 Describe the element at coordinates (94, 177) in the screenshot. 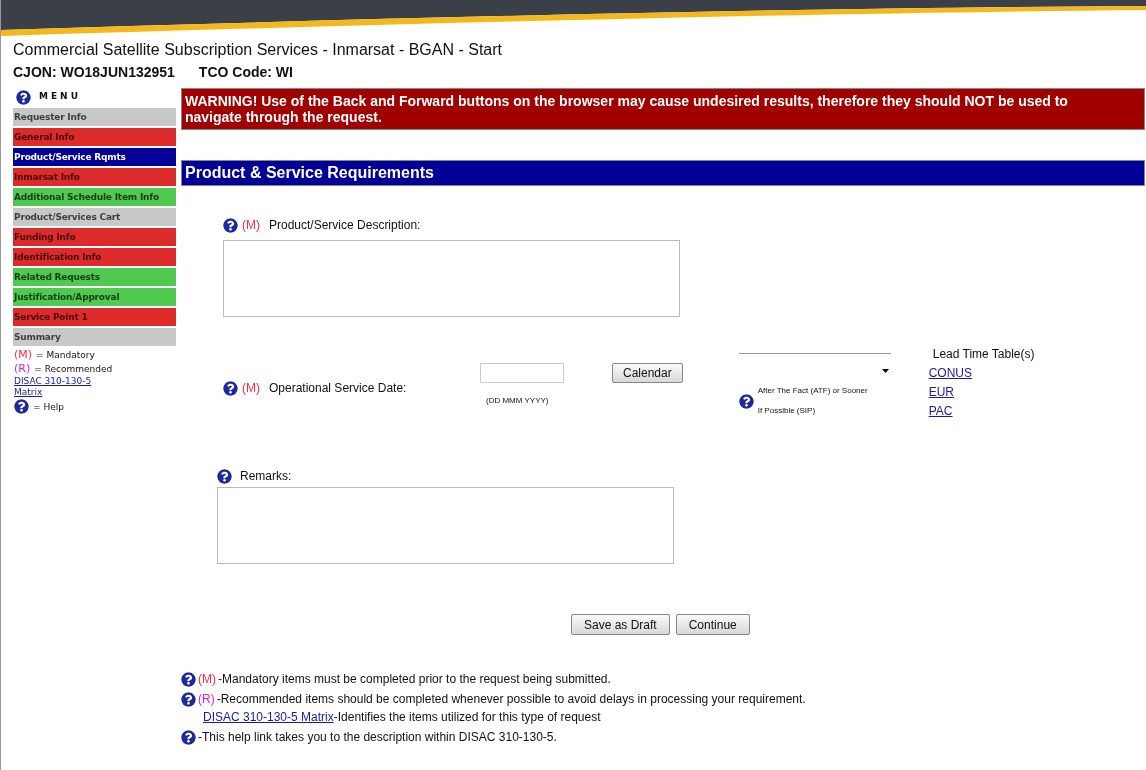

I see `menu-item: Inmarsat Info` at that location.